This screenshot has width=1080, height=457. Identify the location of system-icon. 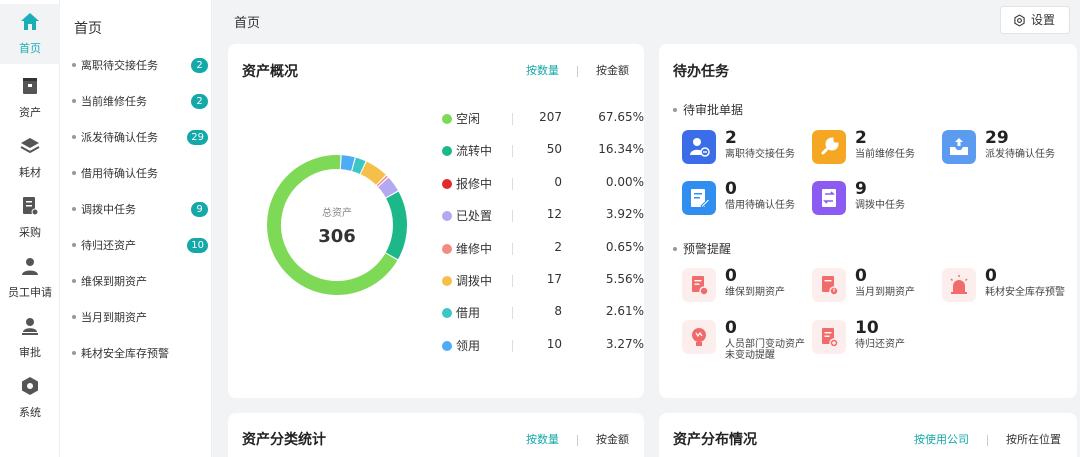
(30, 386).